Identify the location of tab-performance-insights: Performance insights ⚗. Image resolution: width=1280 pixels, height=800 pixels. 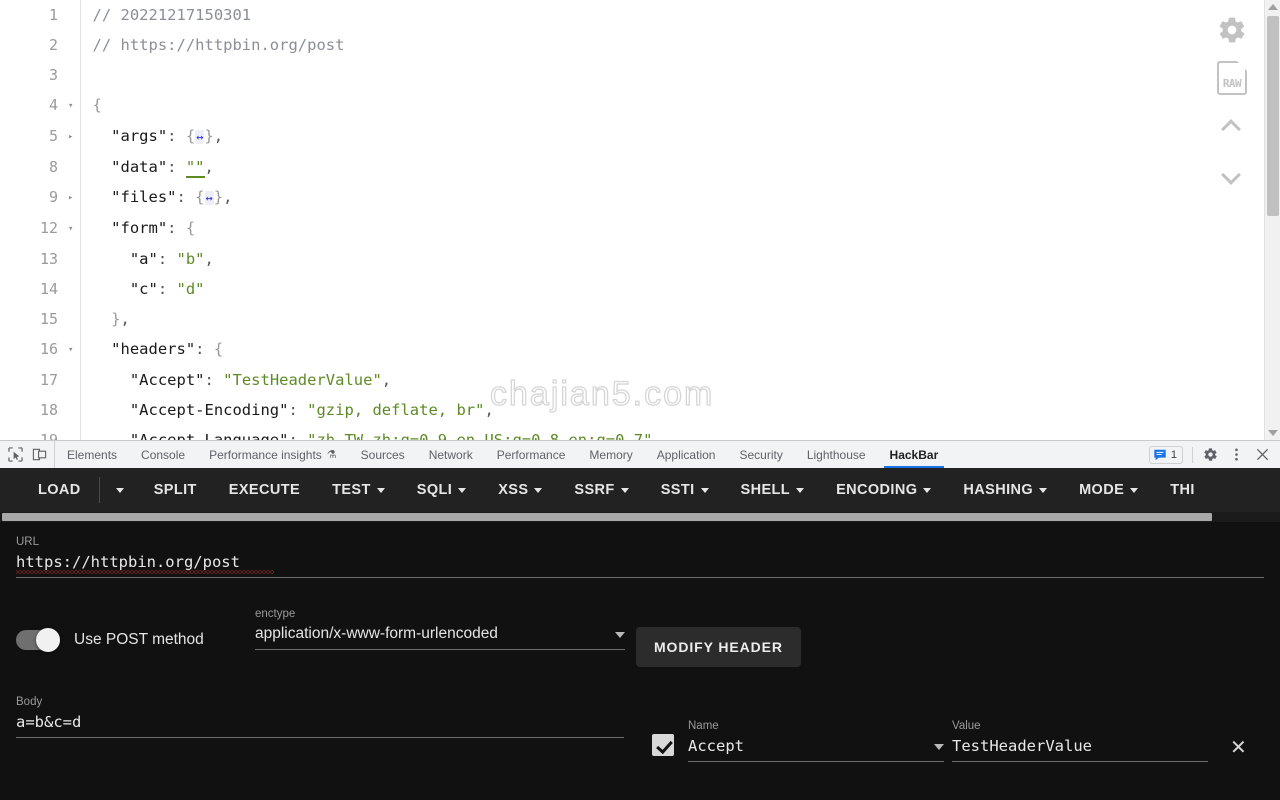
(273, 454).